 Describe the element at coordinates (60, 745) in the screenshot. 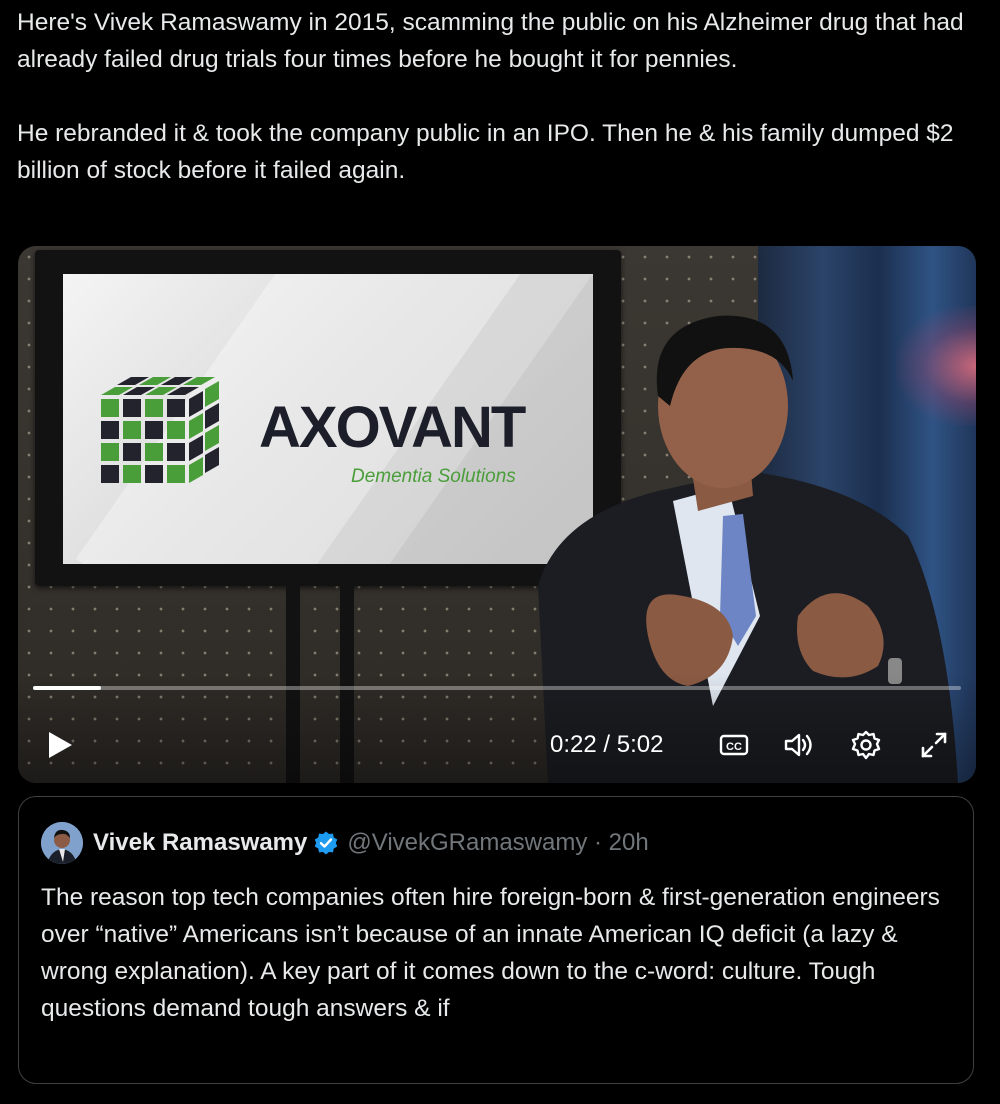

I see `play-icon` at that location.